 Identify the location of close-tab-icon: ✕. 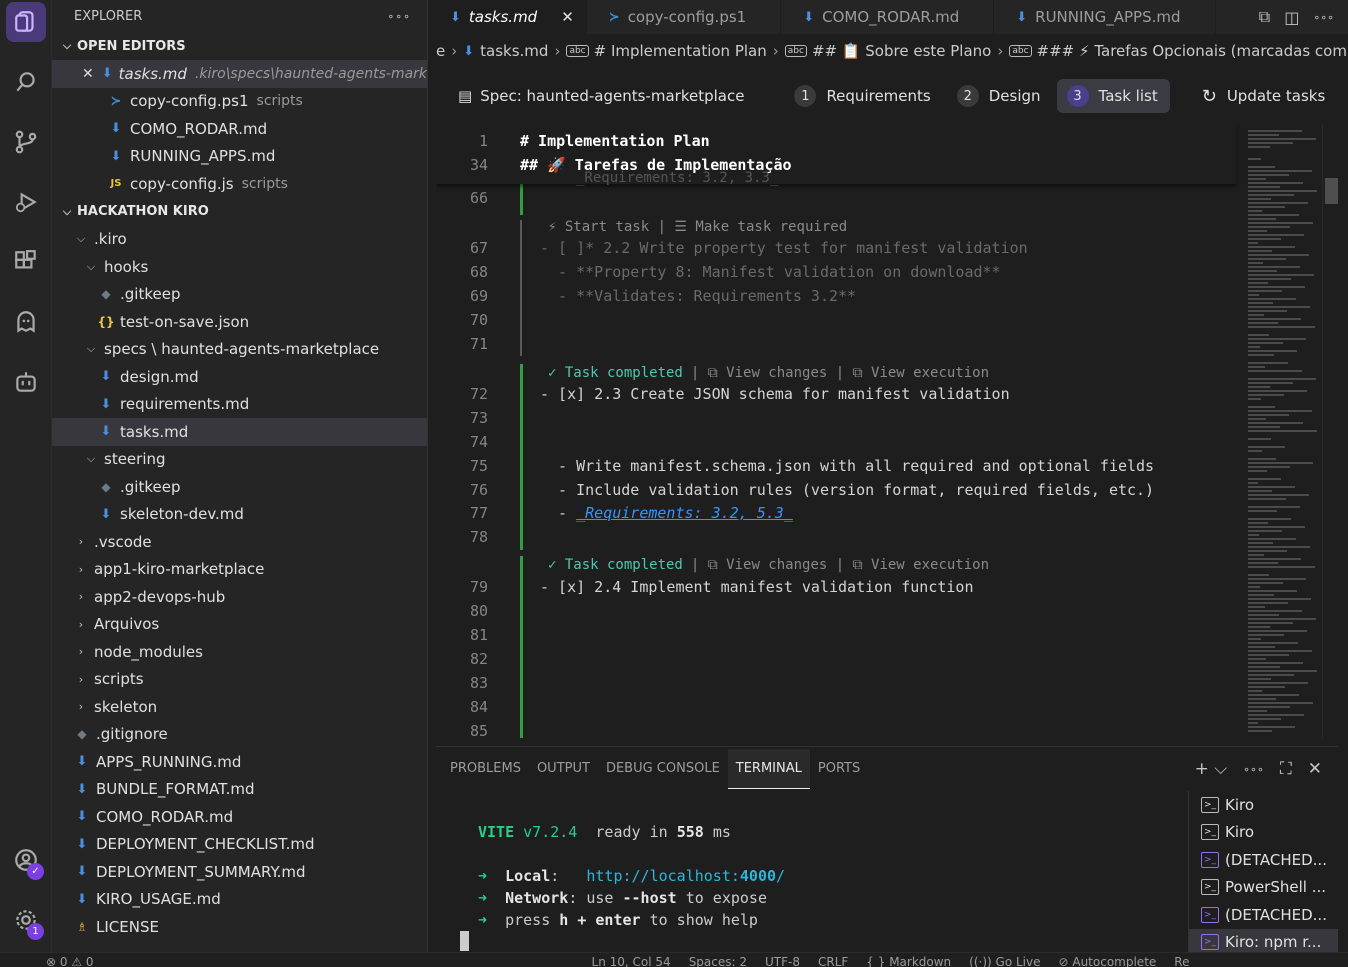
(567, 17).